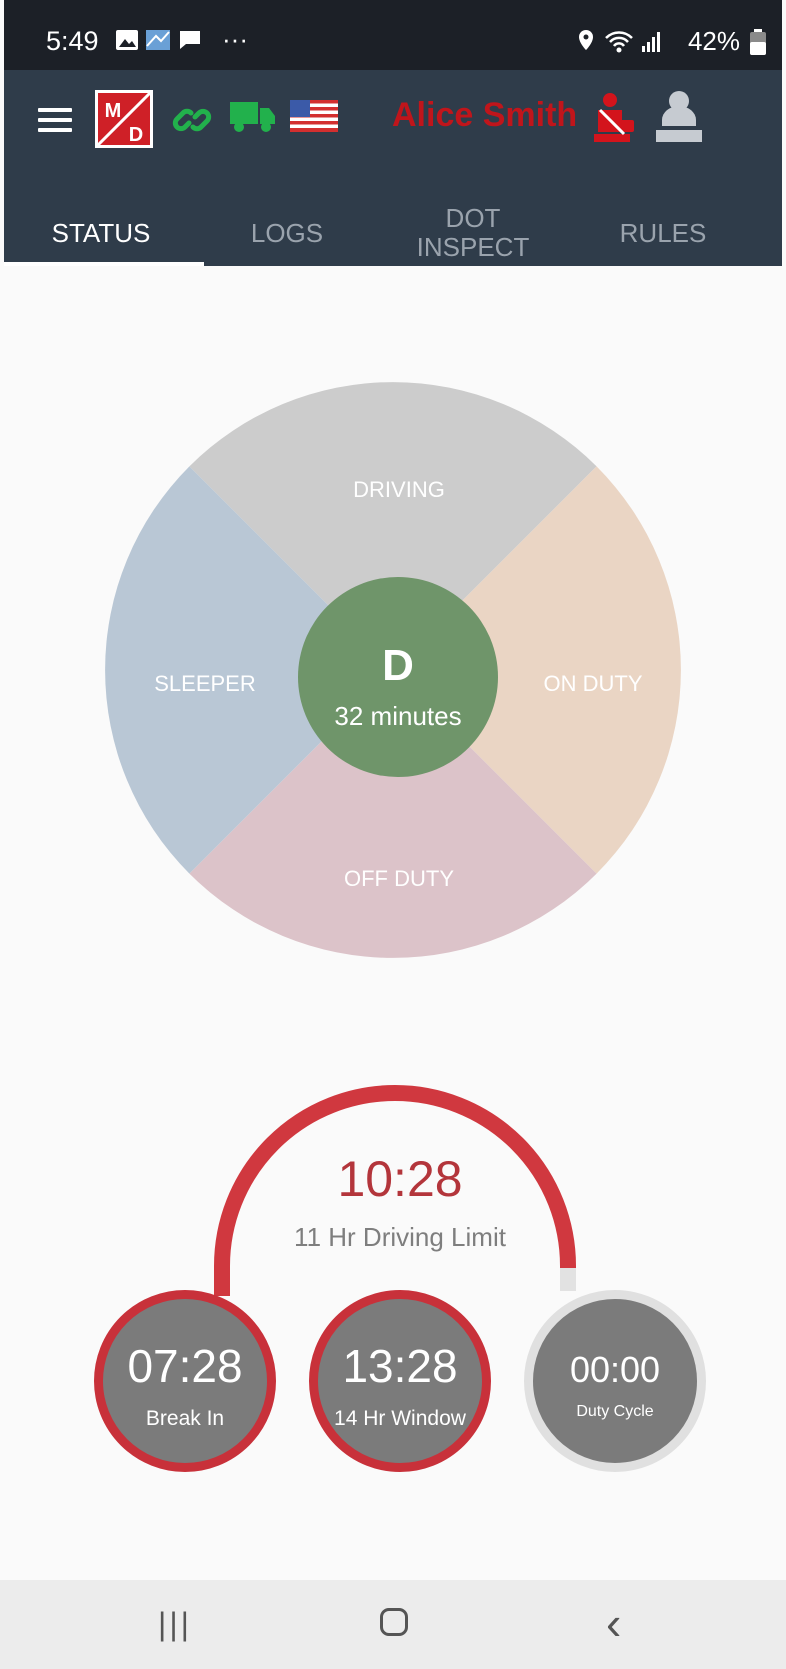 This screenshot has width=786, height=1669. What do you see at coordinates (399, 878) in the screenshot?
I see `off-duty-label: OFF DUTY` at bounding box center [399, 878].